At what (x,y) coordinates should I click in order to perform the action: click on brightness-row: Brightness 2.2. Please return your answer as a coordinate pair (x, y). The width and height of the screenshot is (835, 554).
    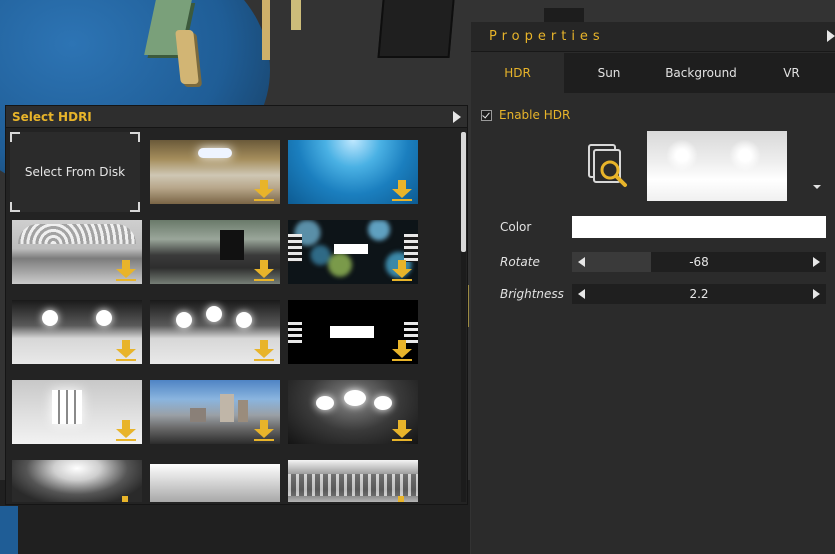
    Looking at the image, I should click on (663, 294).